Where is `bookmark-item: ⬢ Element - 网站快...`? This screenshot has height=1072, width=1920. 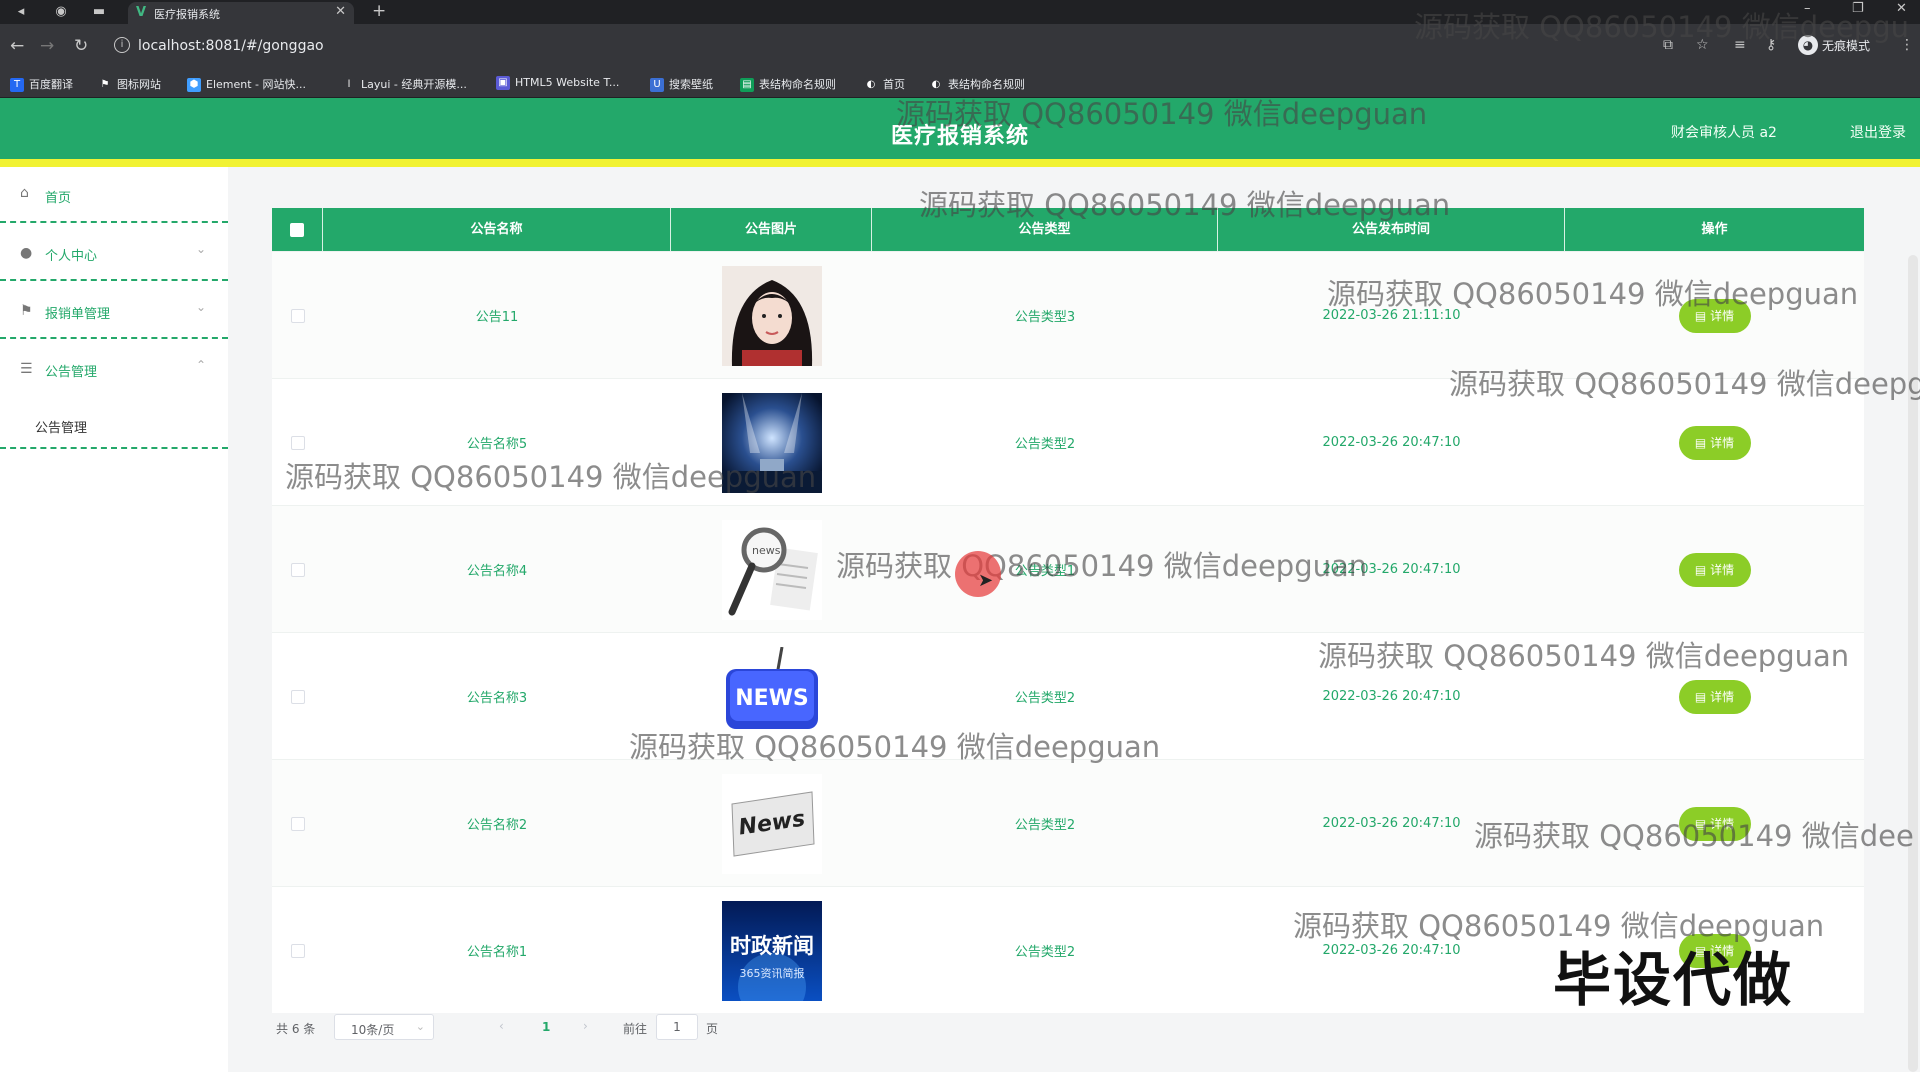 bookmark-item: ⬢ Element - 网站快... is located at coordinates (246, 84).